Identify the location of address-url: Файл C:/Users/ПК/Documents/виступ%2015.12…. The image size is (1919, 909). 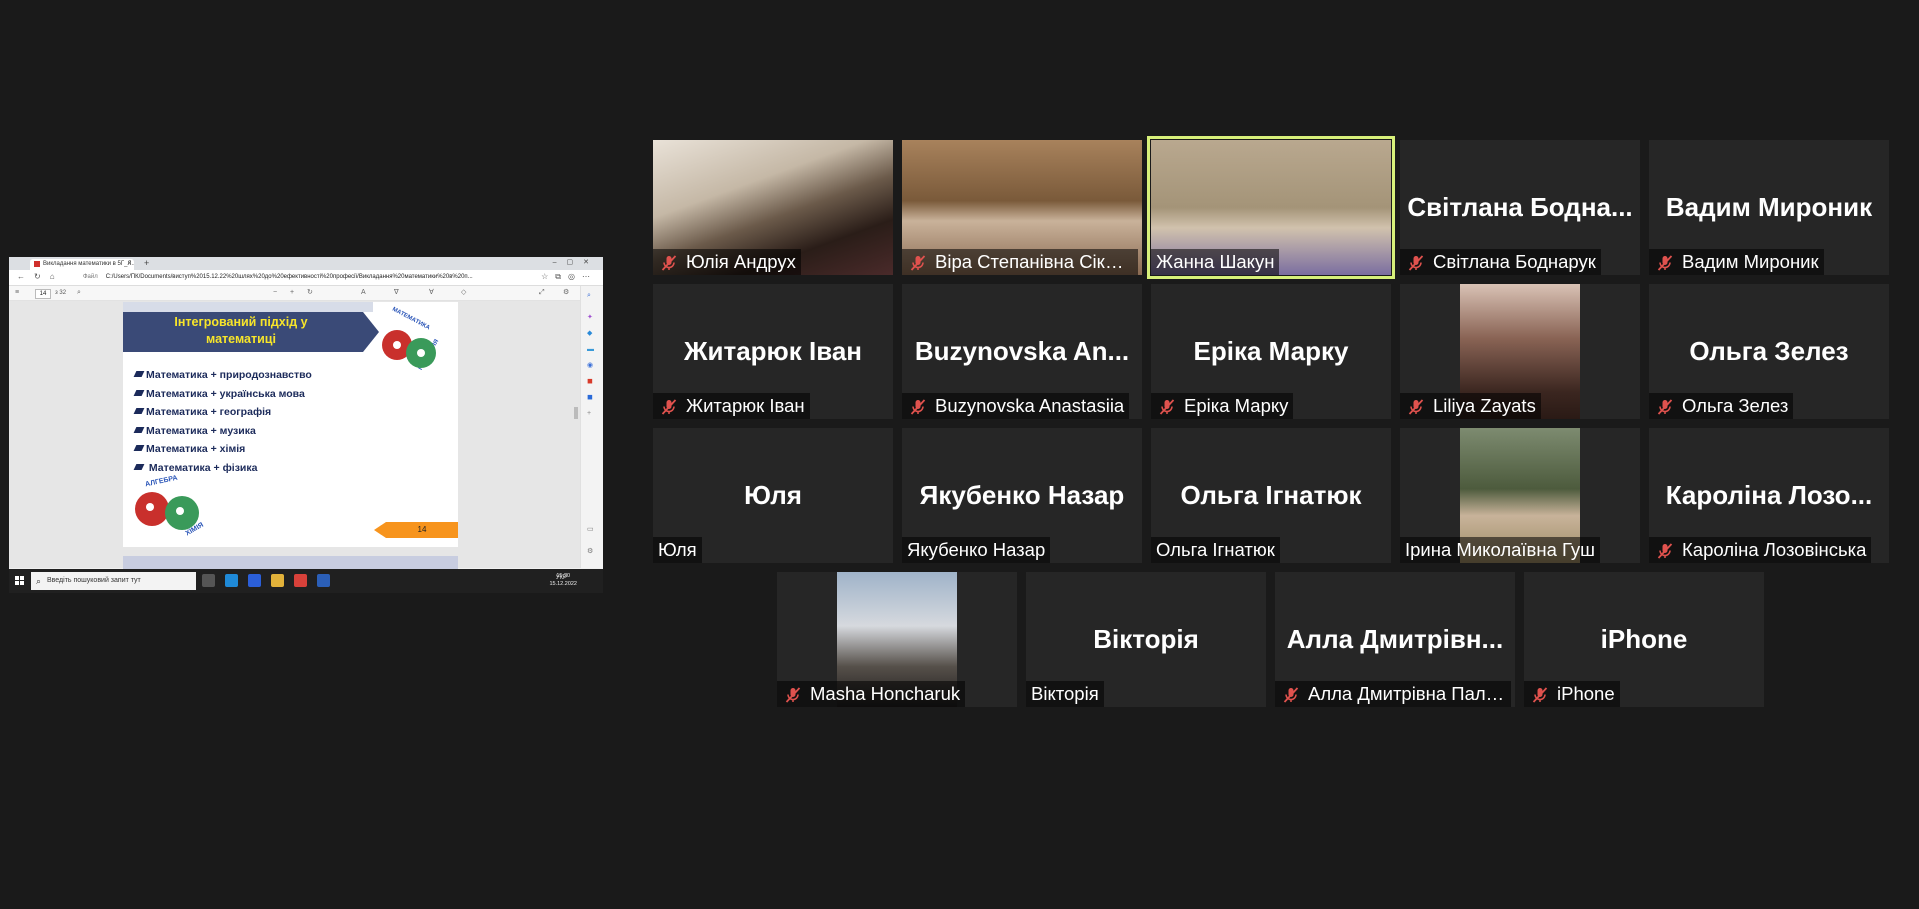
(293, 277).